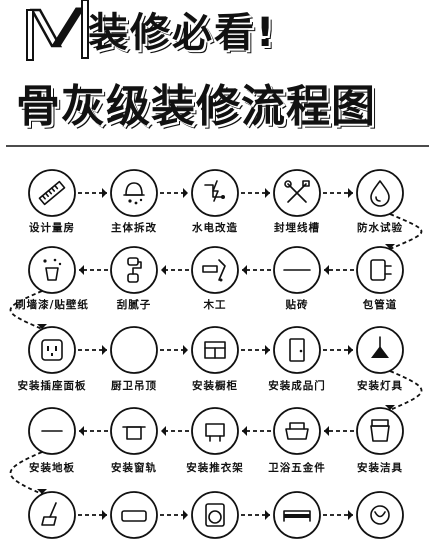  What do you see at coordinates (380, 468) in the screenshot?
I see `step-label: 安装洁具` at bounding box center [380, 468].